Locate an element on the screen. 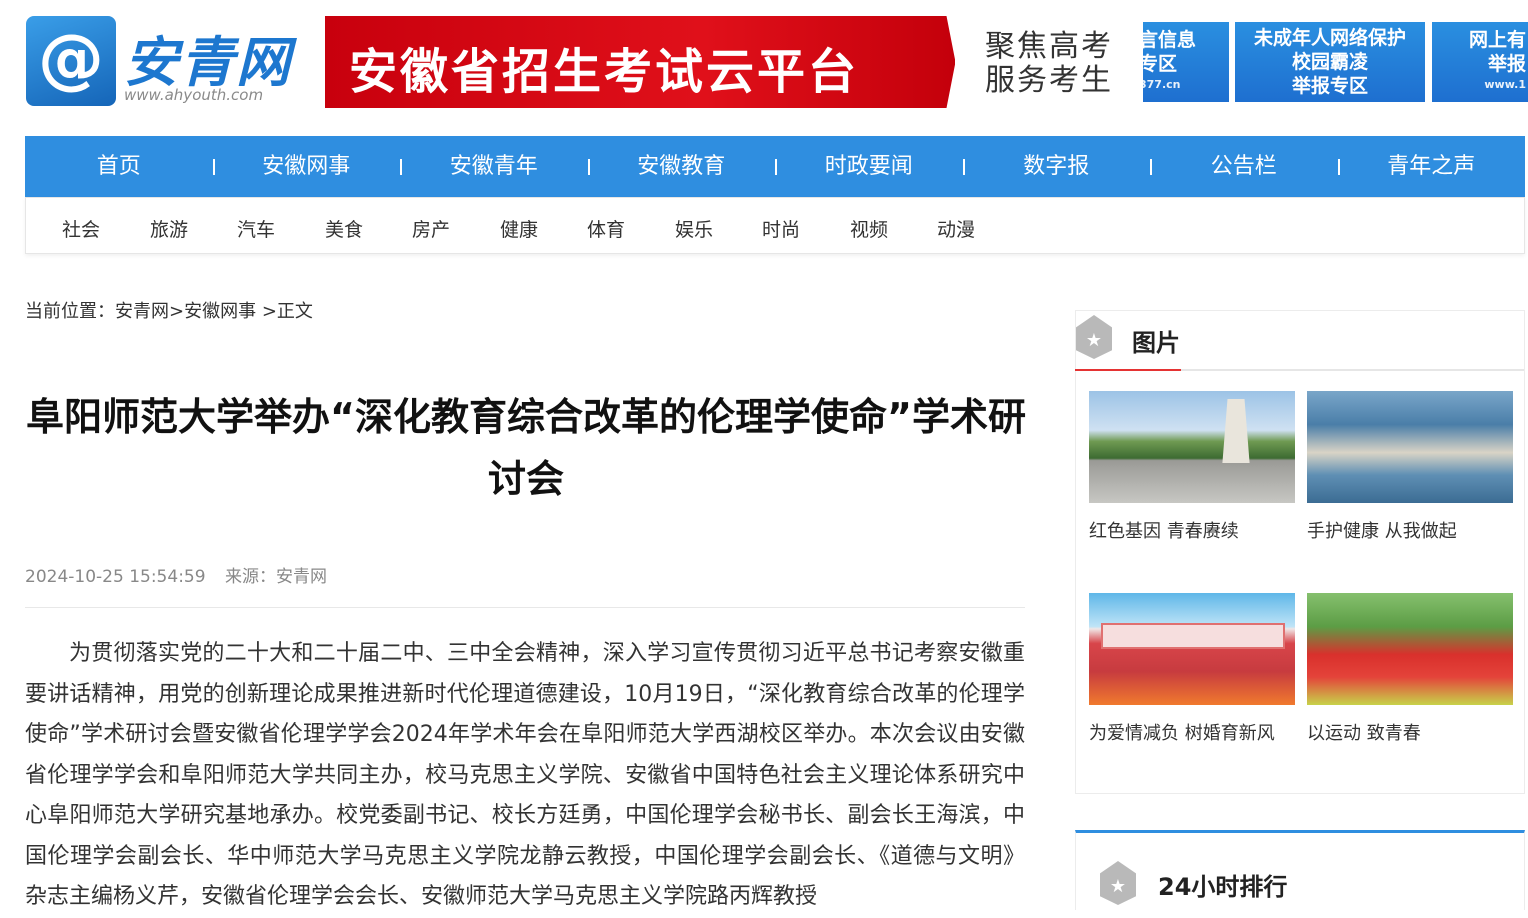  ranking-panel-title: 24小时排行 is located at coordinates (1223, 887).